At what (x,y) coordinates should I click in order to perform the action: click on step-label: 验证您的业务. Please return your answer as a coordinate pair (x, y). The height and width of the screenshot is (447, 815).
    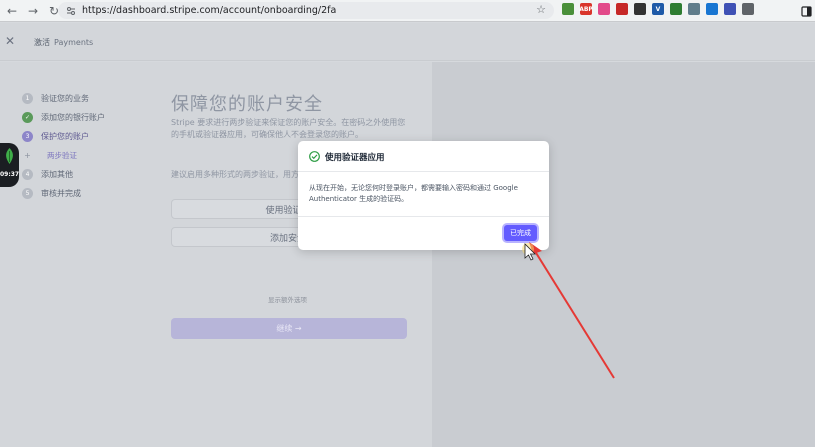
    Looking at the image, I should click on (65, 98).